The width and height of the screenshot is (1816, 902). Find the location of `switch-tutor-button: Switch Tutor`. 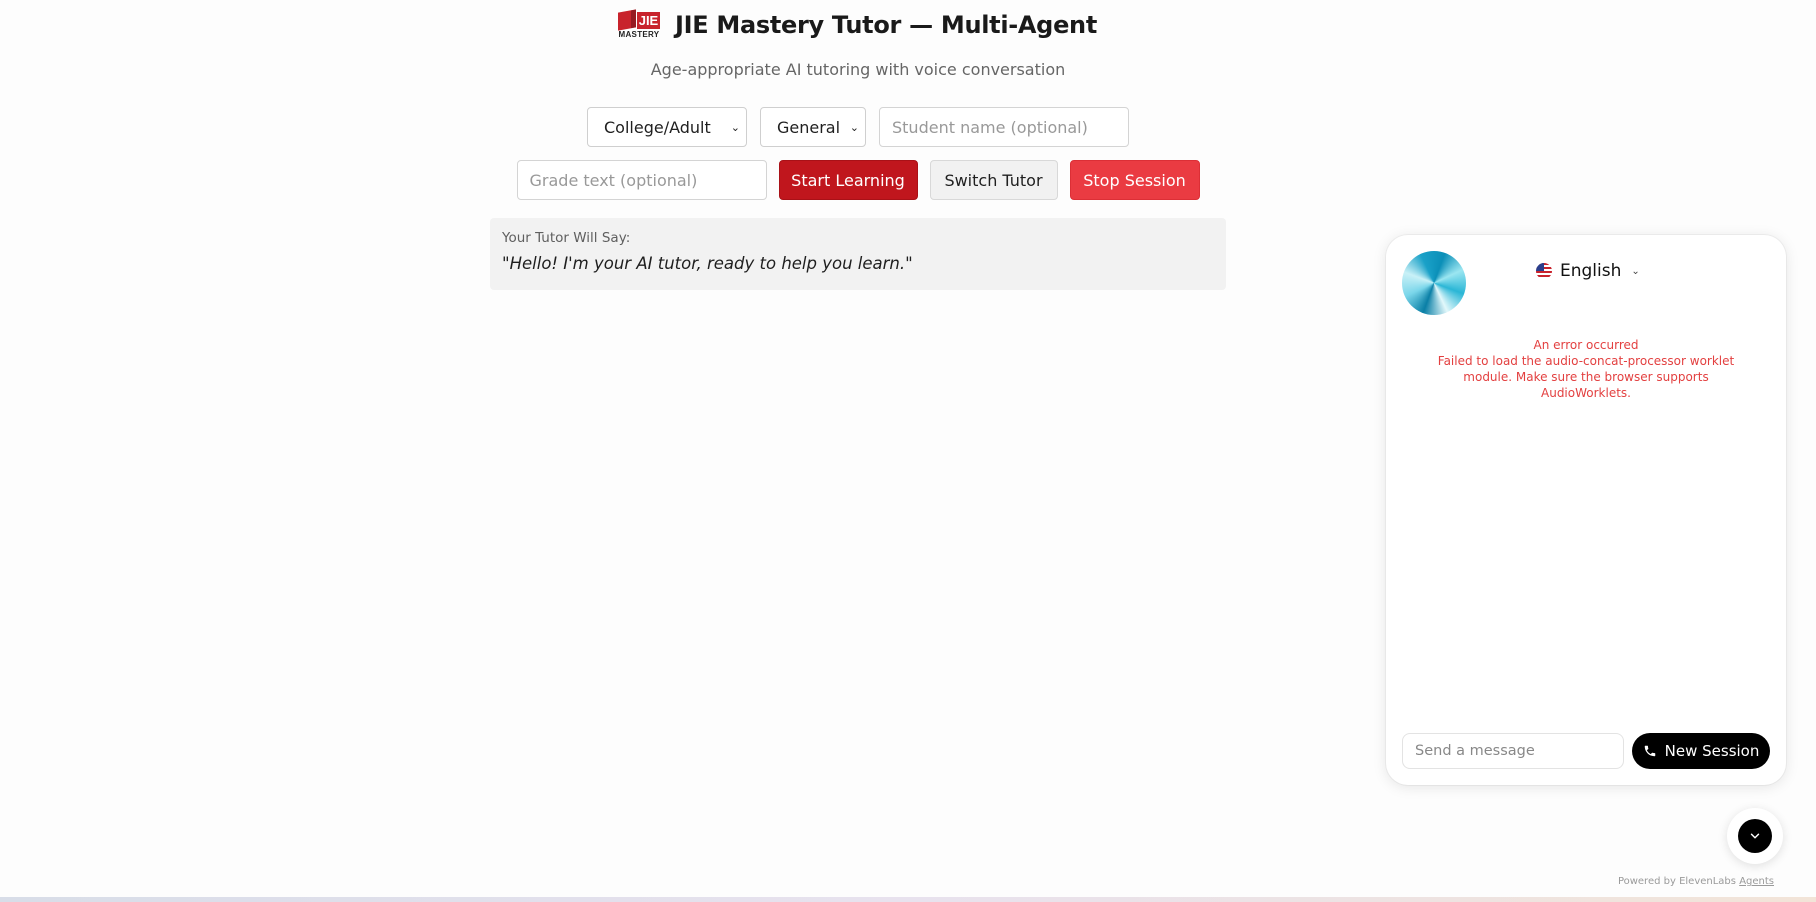

switch-tutor-button: Switch Tutor is located at coordinates (993, 180).